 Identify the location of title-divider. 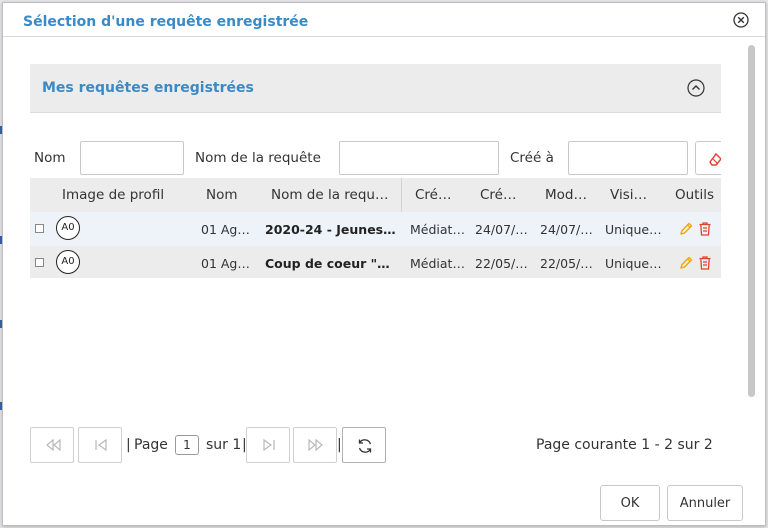
(384, 36).